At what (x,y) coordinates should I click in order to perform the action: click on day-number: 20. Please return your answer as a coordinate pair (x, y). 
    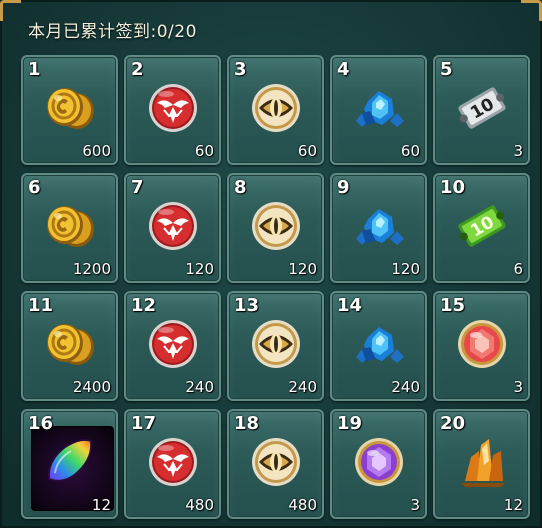
    Looking at the image, I should click on (453, 423).